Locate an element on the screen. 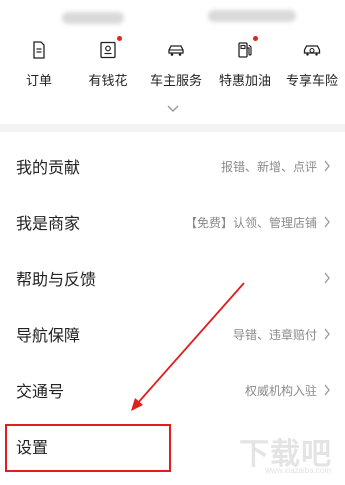  quick-action-car-service: 车主服务 is located at coordinates (176, 64).